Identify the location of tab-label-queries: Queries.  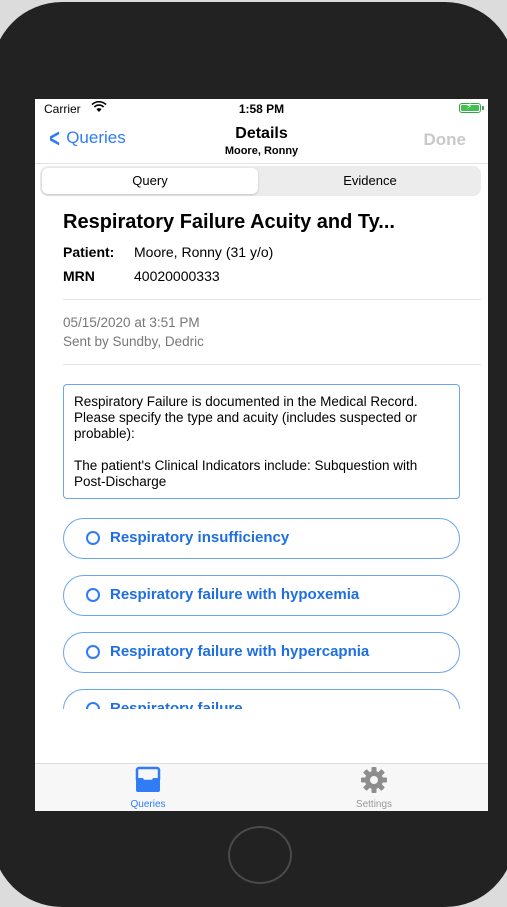
(148, 804).